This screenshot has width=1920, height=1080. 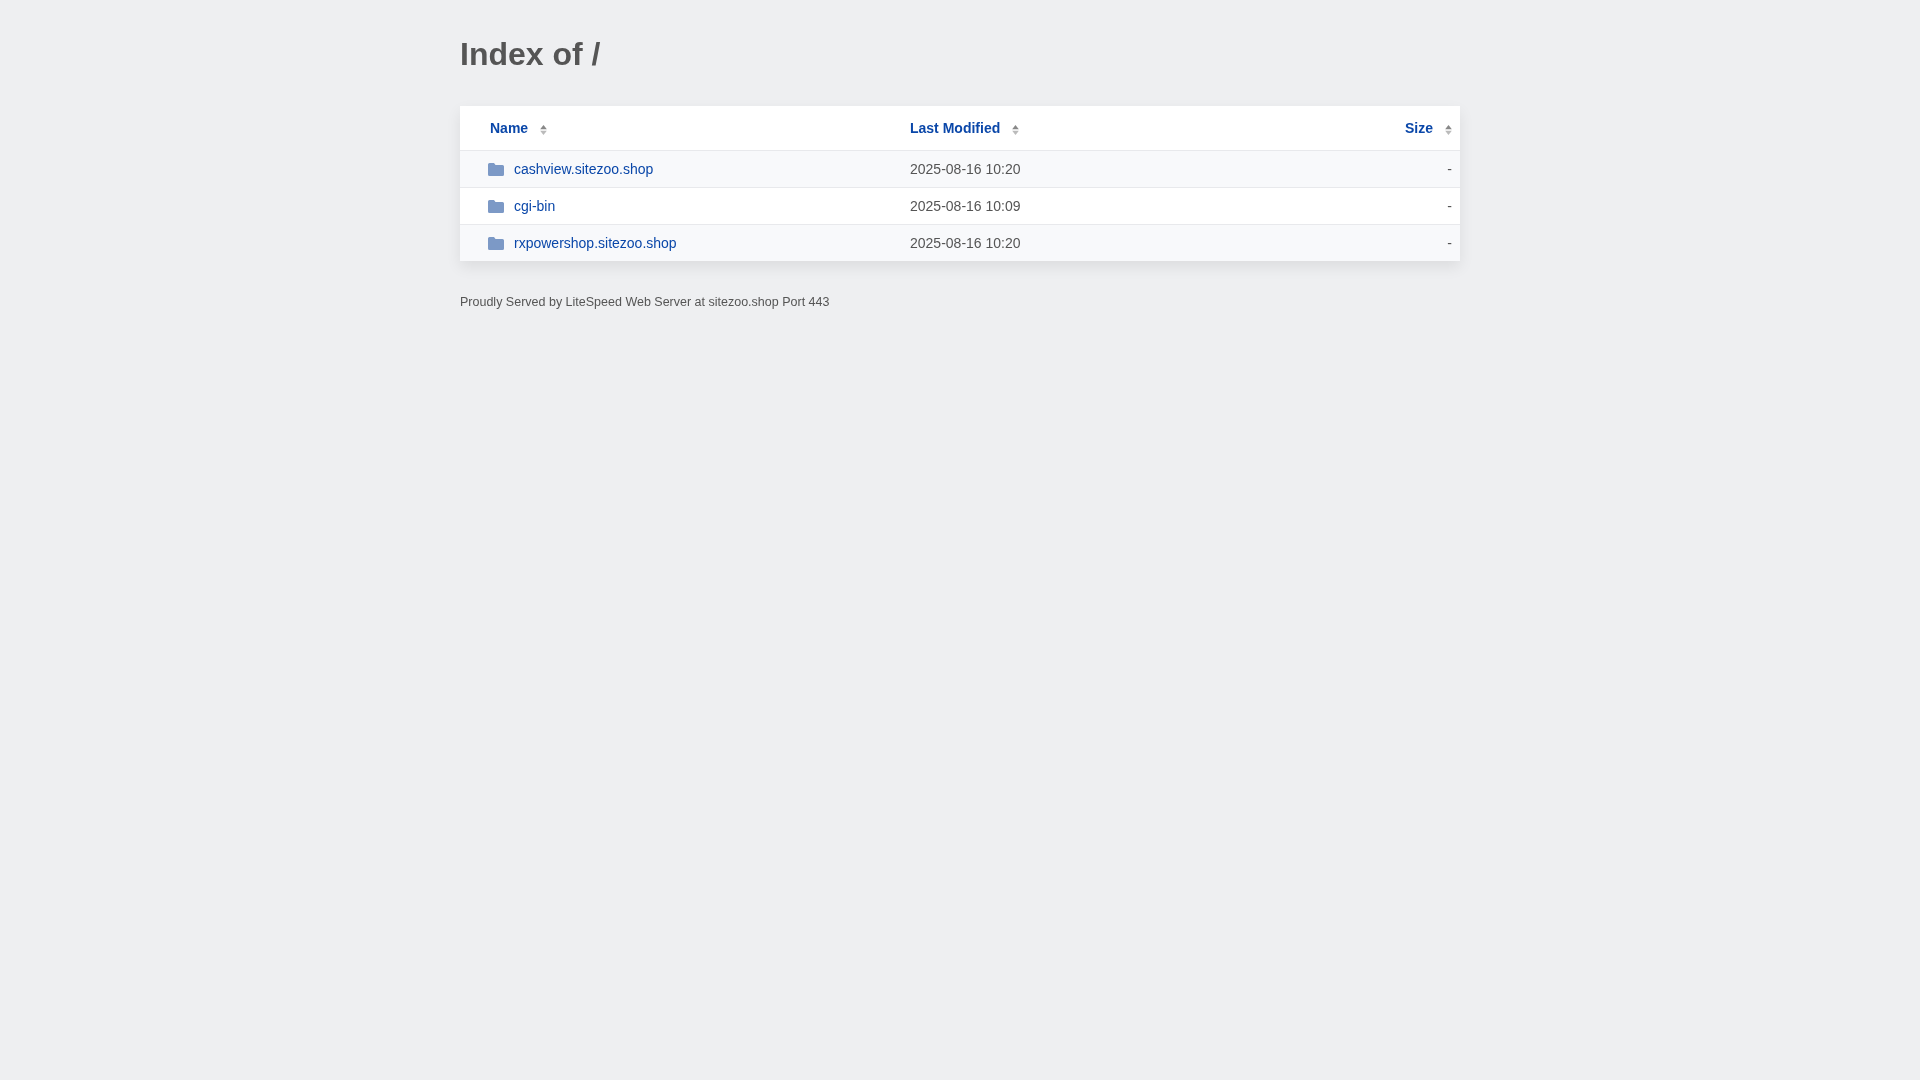 I want to click on column-header-link: Size, so click(x=1419, y=128).